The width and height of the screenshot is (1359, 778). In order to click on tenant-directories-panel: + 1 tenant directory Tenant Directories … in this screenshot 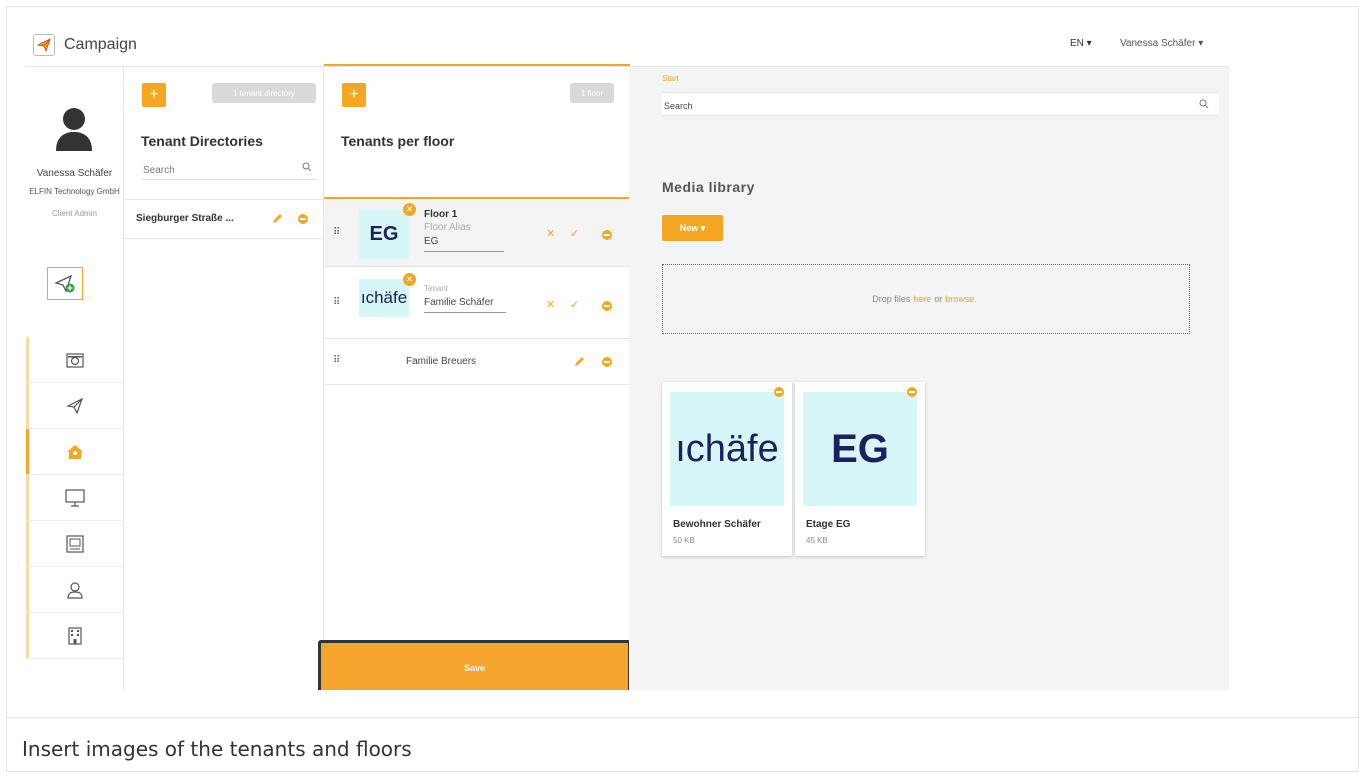, I will do `click(223, 378)`.